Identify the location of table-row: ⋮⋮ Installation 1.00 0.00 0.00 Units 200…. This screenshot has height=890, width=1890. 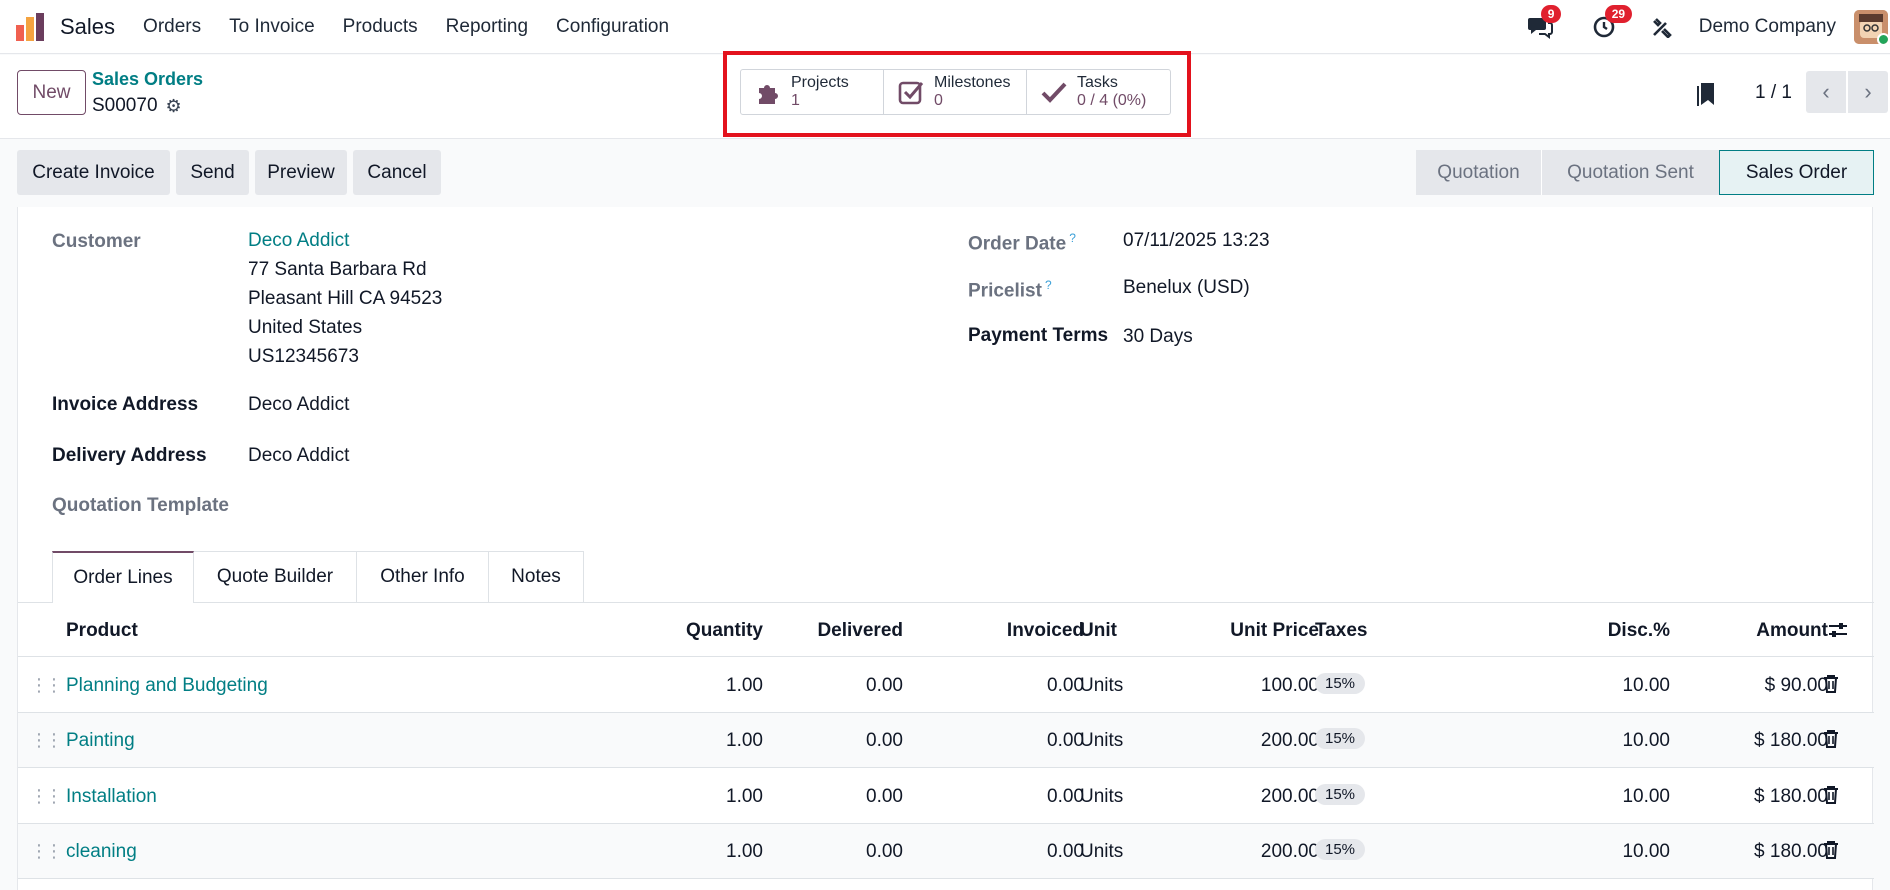
(946, 796).